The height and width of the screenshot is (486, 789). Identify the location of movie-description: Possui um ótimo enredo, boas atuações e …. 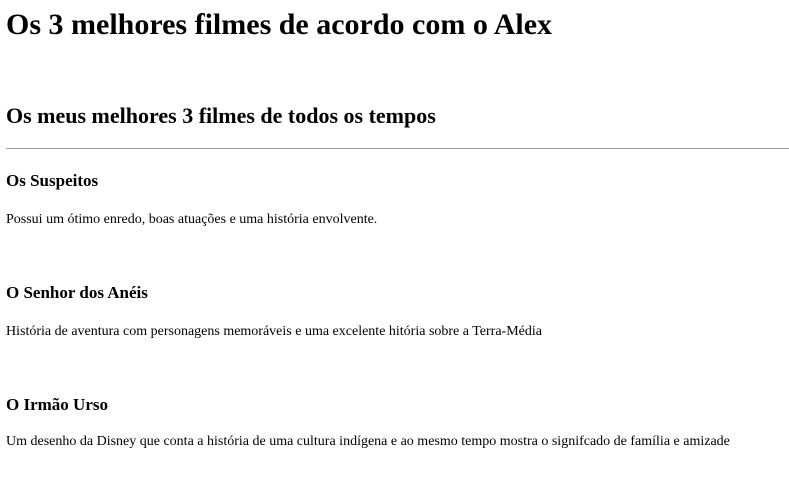
(192, 219).